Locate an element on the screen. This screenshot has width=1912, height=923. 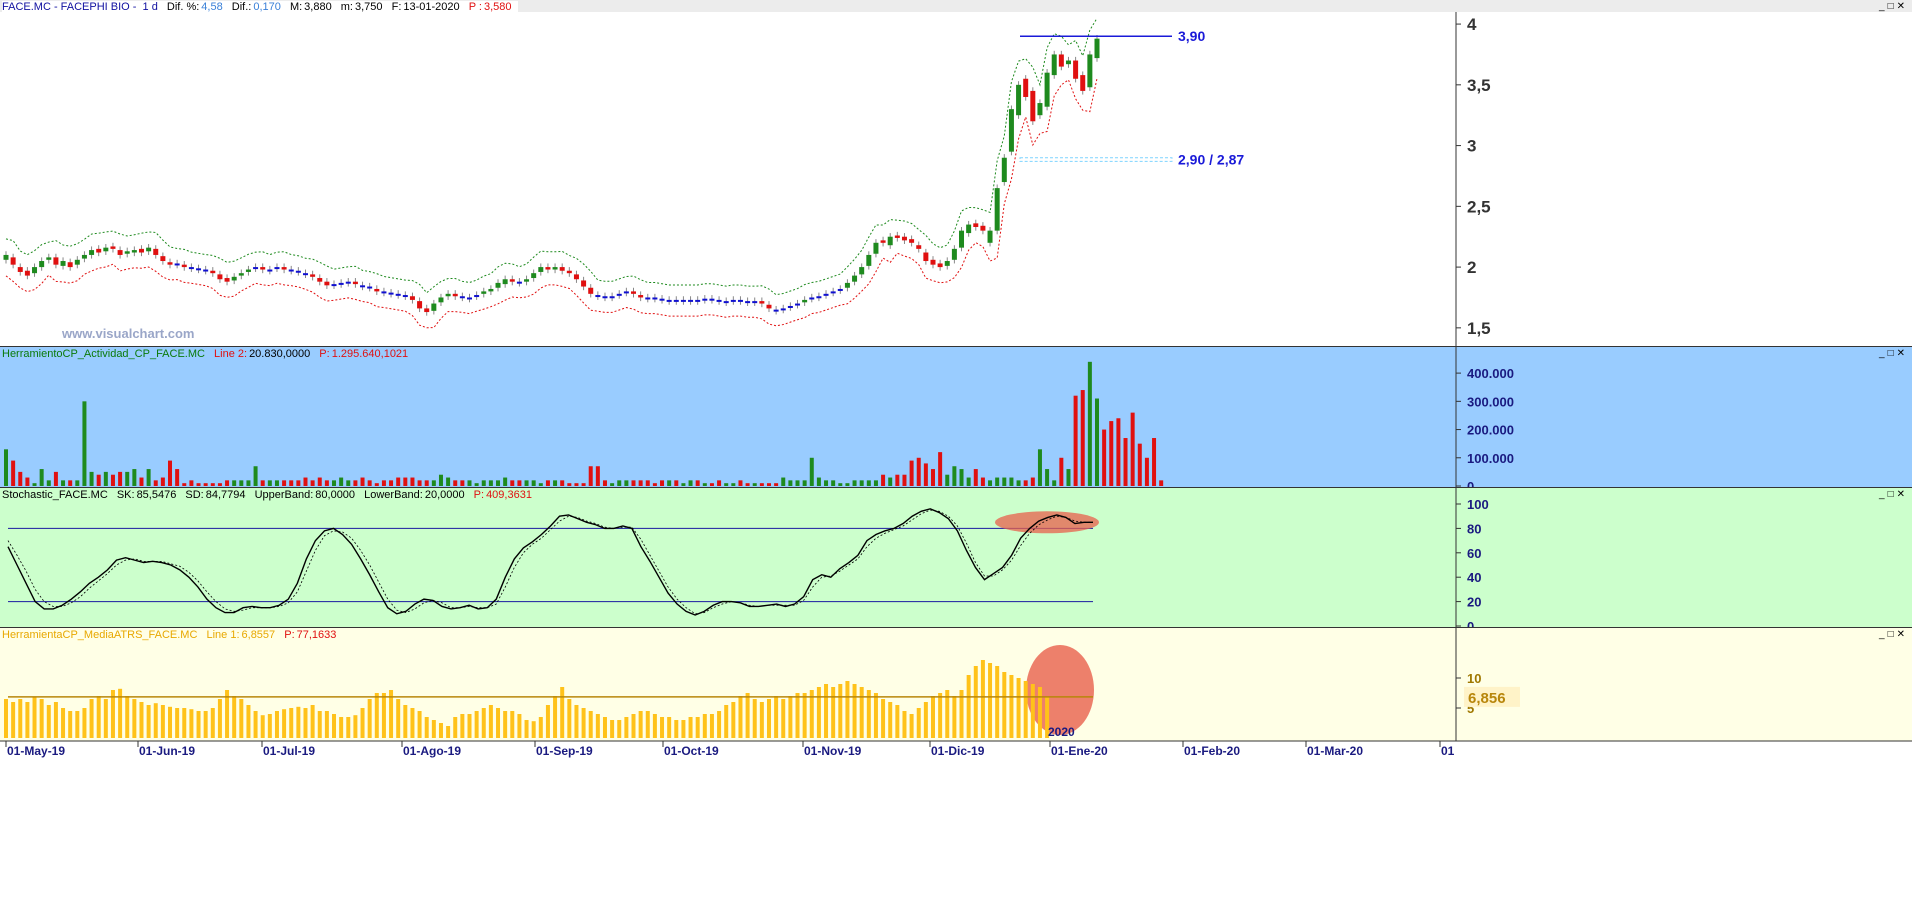
volume-window-buttons: _□✕ is located at coordinates (1893, 353).